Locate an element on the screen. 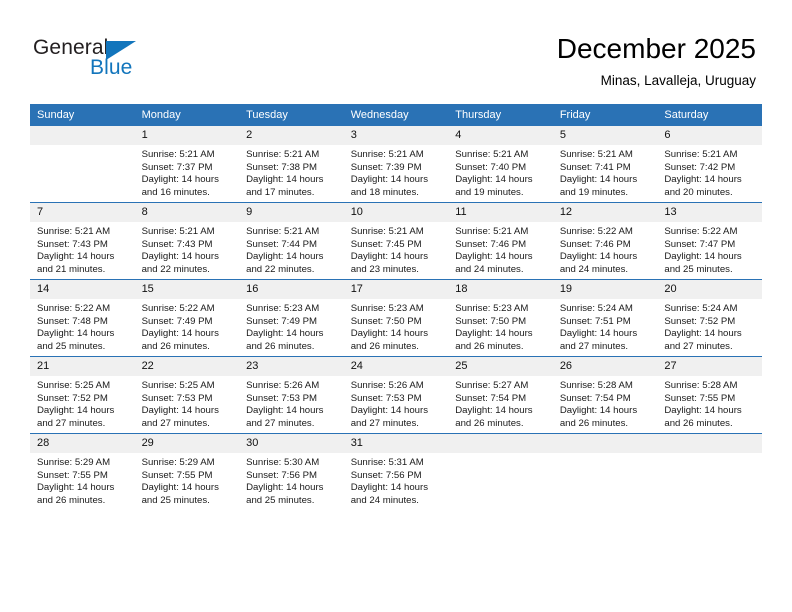  day-number: 26 is located at coordinates (605, 366).